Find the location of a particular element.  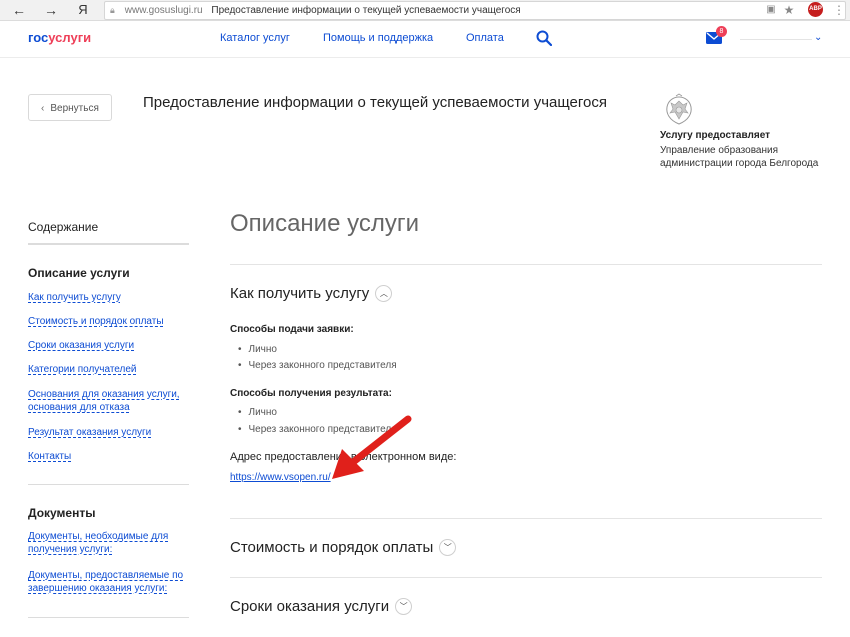

back-button: ‹ Вернуться is located at coordinates (70, 107).